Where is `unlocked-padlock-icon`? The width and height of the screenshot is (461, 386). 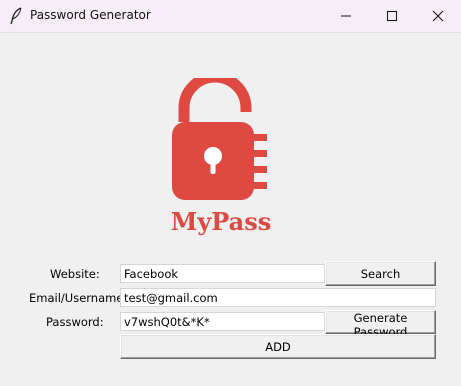 unlocked-padlock-icon is located at coordinates (219, 139).